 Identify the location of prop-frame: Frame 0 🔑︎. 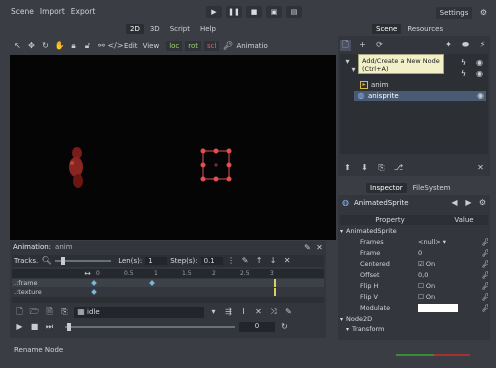
(414, 252).